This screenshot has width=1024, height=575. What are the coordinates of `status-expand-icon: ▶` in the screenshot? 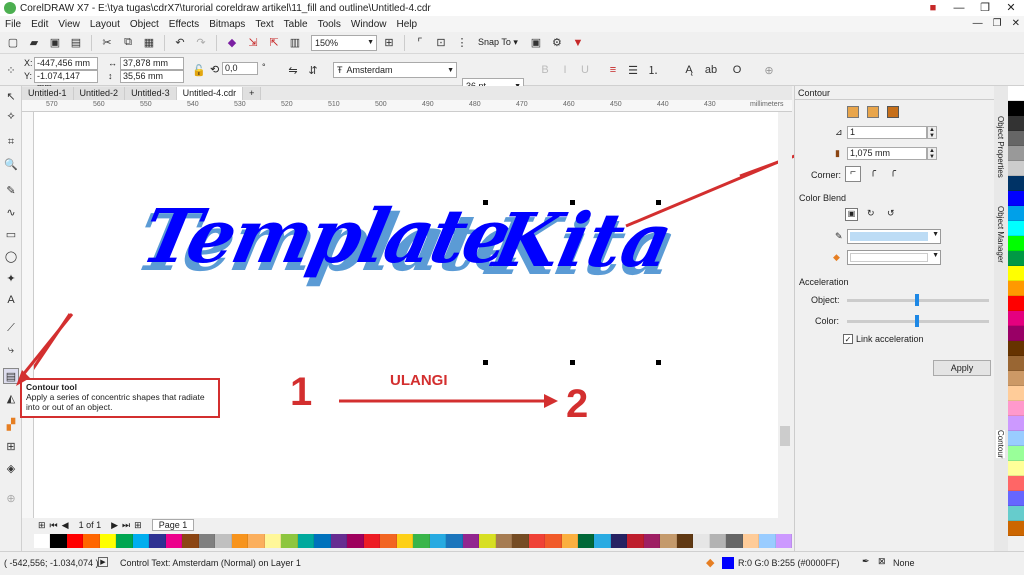 It's located at (103, 562).